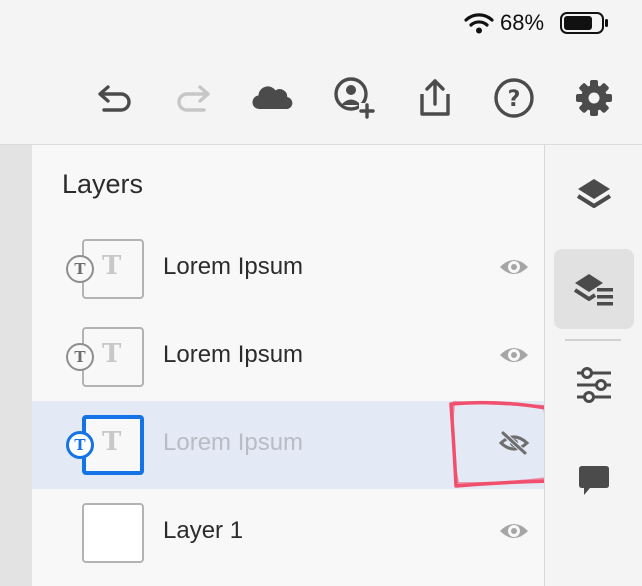 The image size is (642, 586). What do you see at coordinates (522, 22) in the screenshot?
I see `battery-percent: 68%` at bounding box center [522, 22].